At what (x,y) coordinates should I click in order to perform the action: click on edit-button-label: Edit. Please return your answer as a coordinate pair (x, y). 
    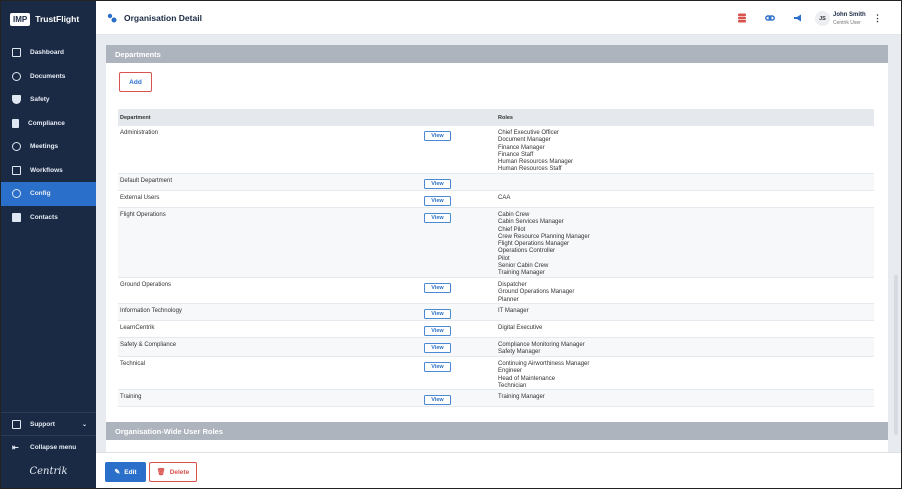
    Looking at the image, I should click on (130, 472).